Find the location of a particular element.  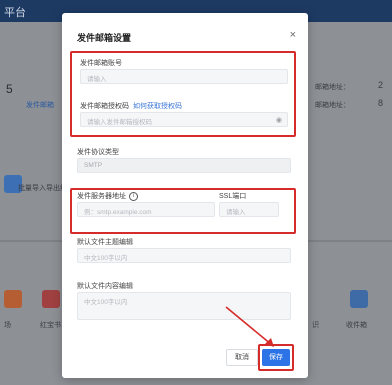

bg-inbox-label: 收件箱 is located at coordinates (356, 325).